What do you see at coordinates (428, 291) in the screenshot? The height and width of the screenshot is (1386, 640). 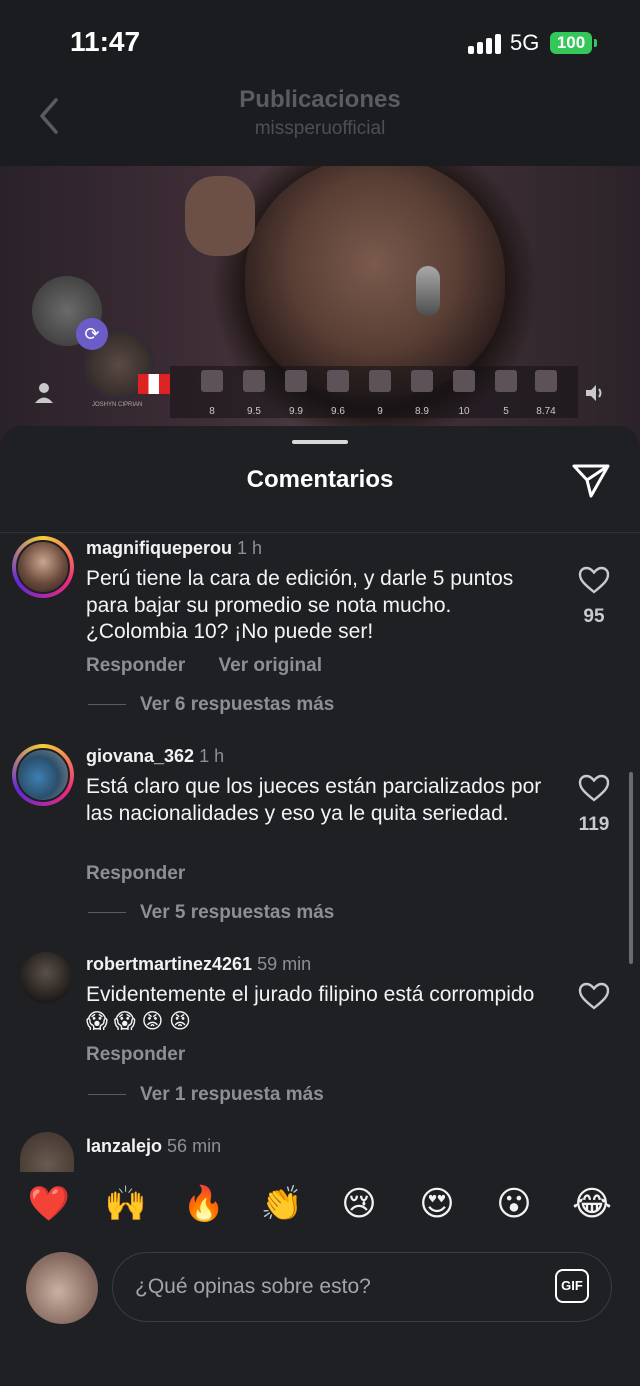 I see `video-earring` at bounding box center [428, 291].